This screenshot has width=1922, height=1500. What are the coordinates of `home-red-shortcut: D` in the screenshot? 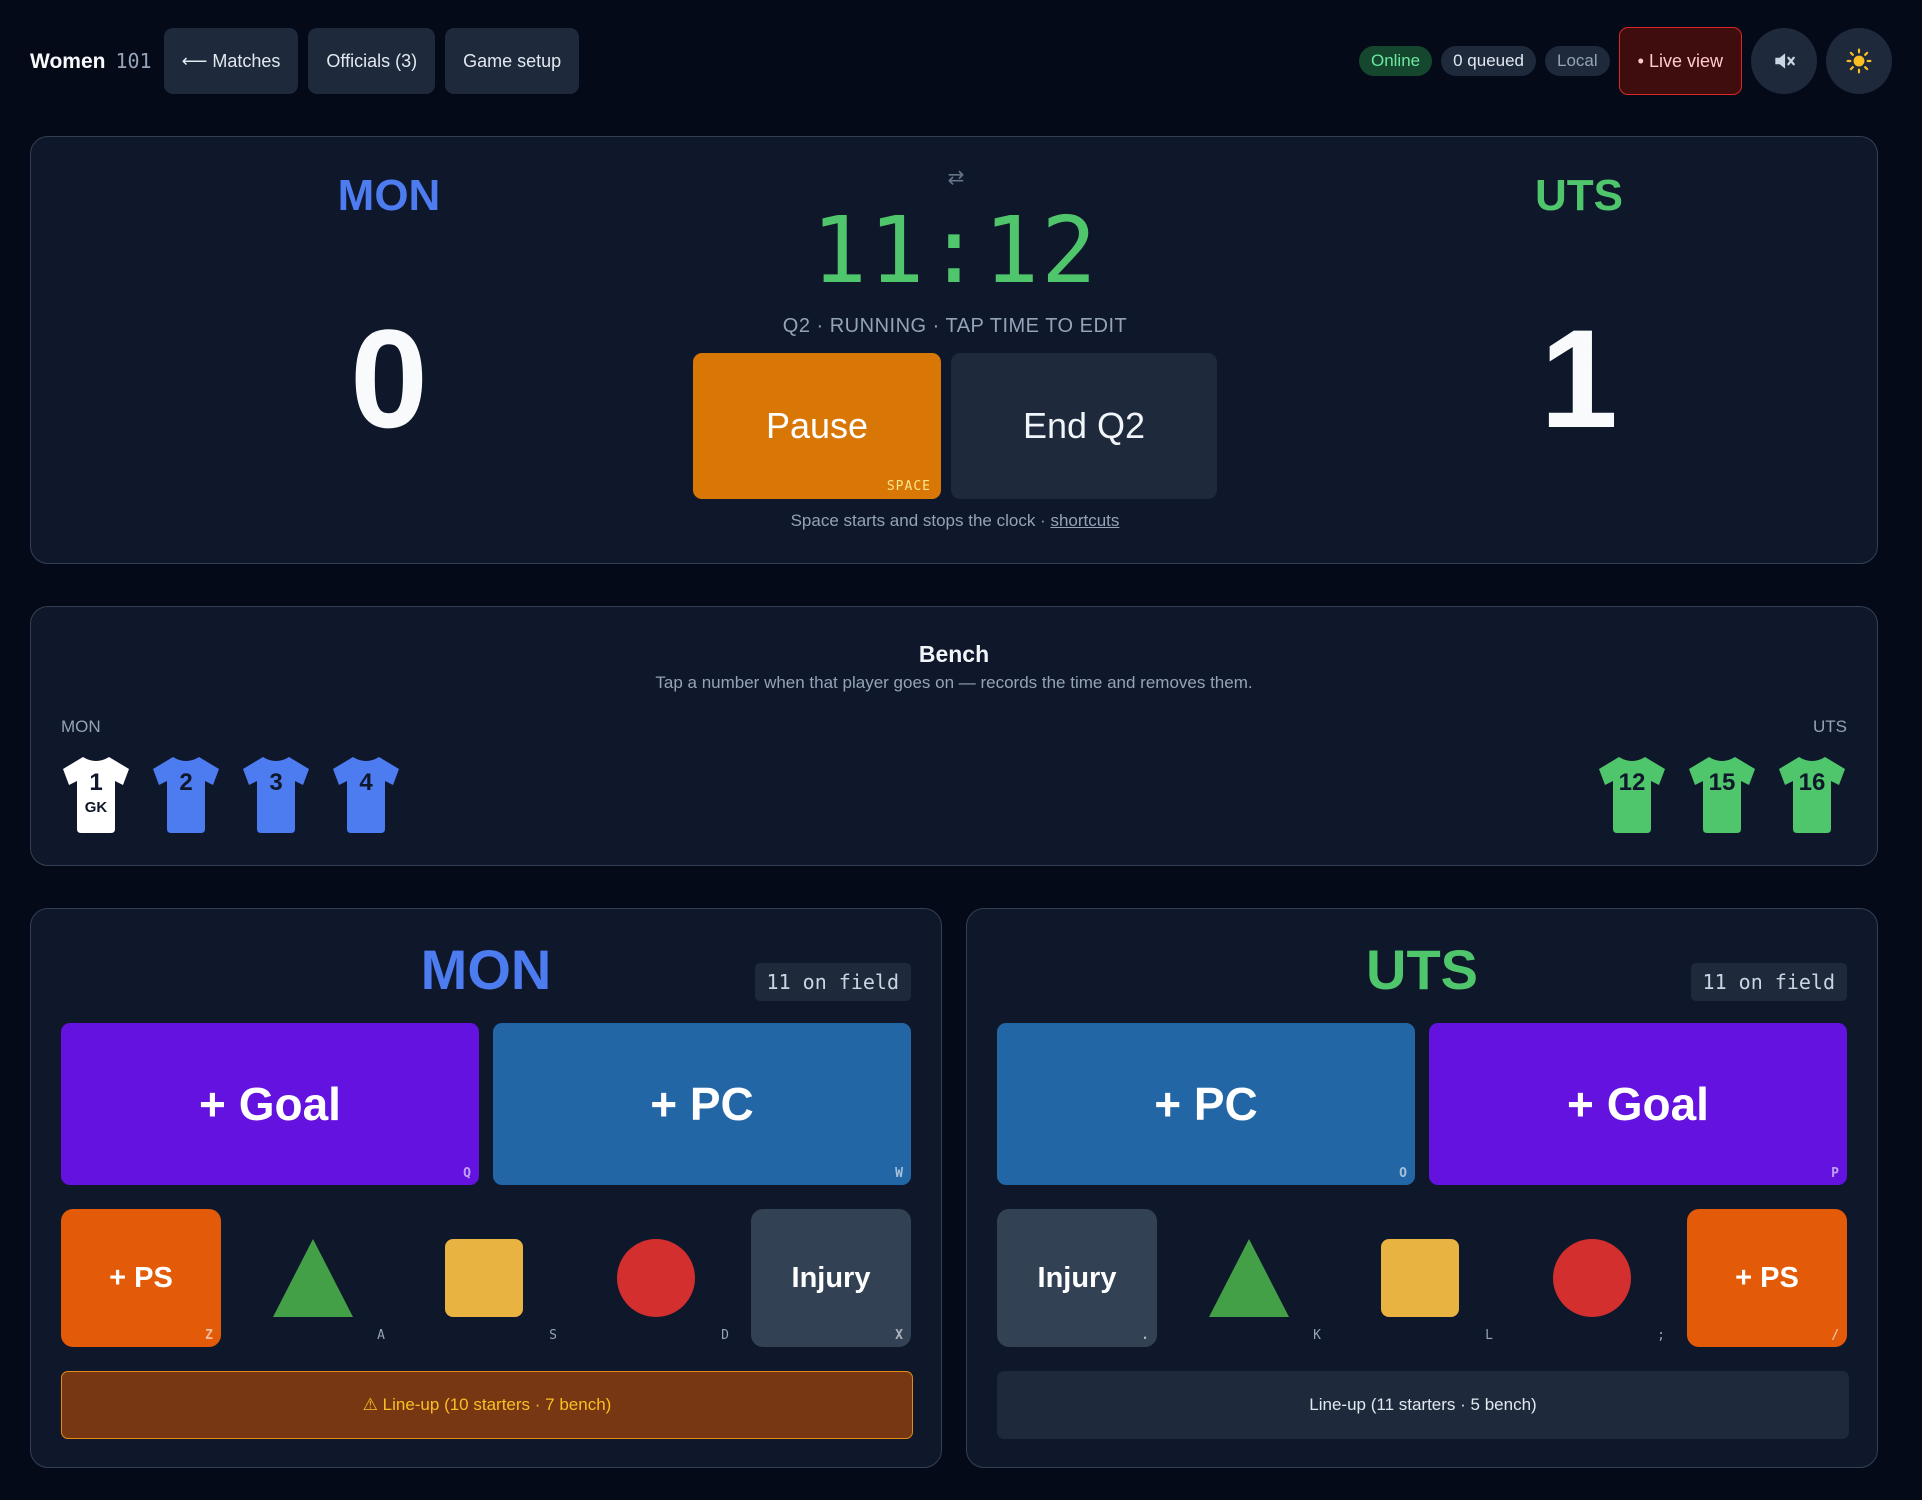 It's located at (725, 1335).